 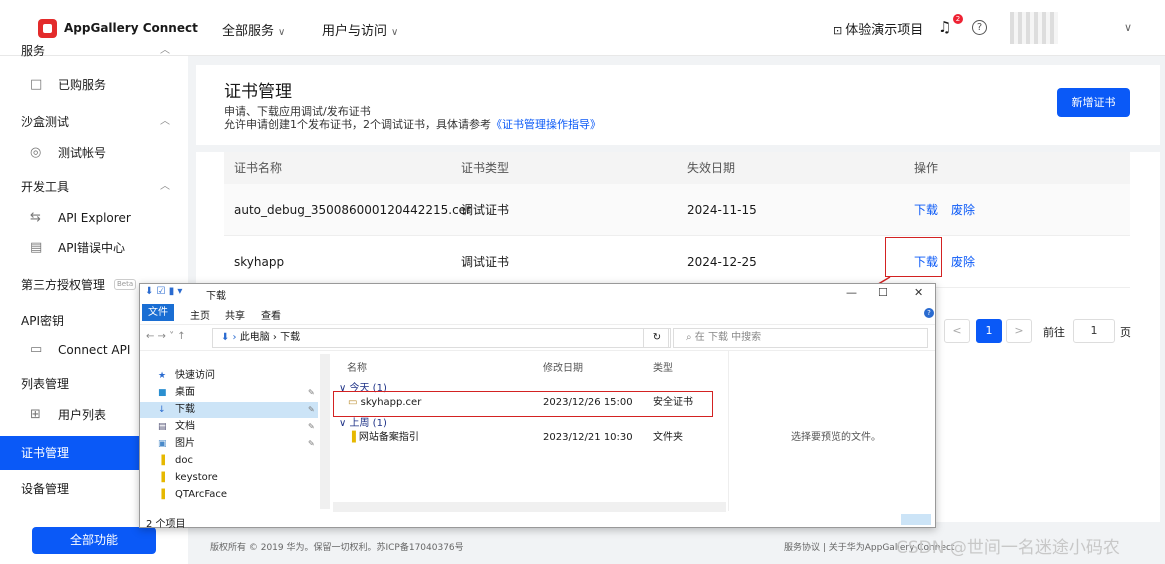 What do you see at coordinates (229, 495) in the screenshot?
I see `nav-folder-qtarcface: ▐ QTArcFace` at bounding box center [229, 495].